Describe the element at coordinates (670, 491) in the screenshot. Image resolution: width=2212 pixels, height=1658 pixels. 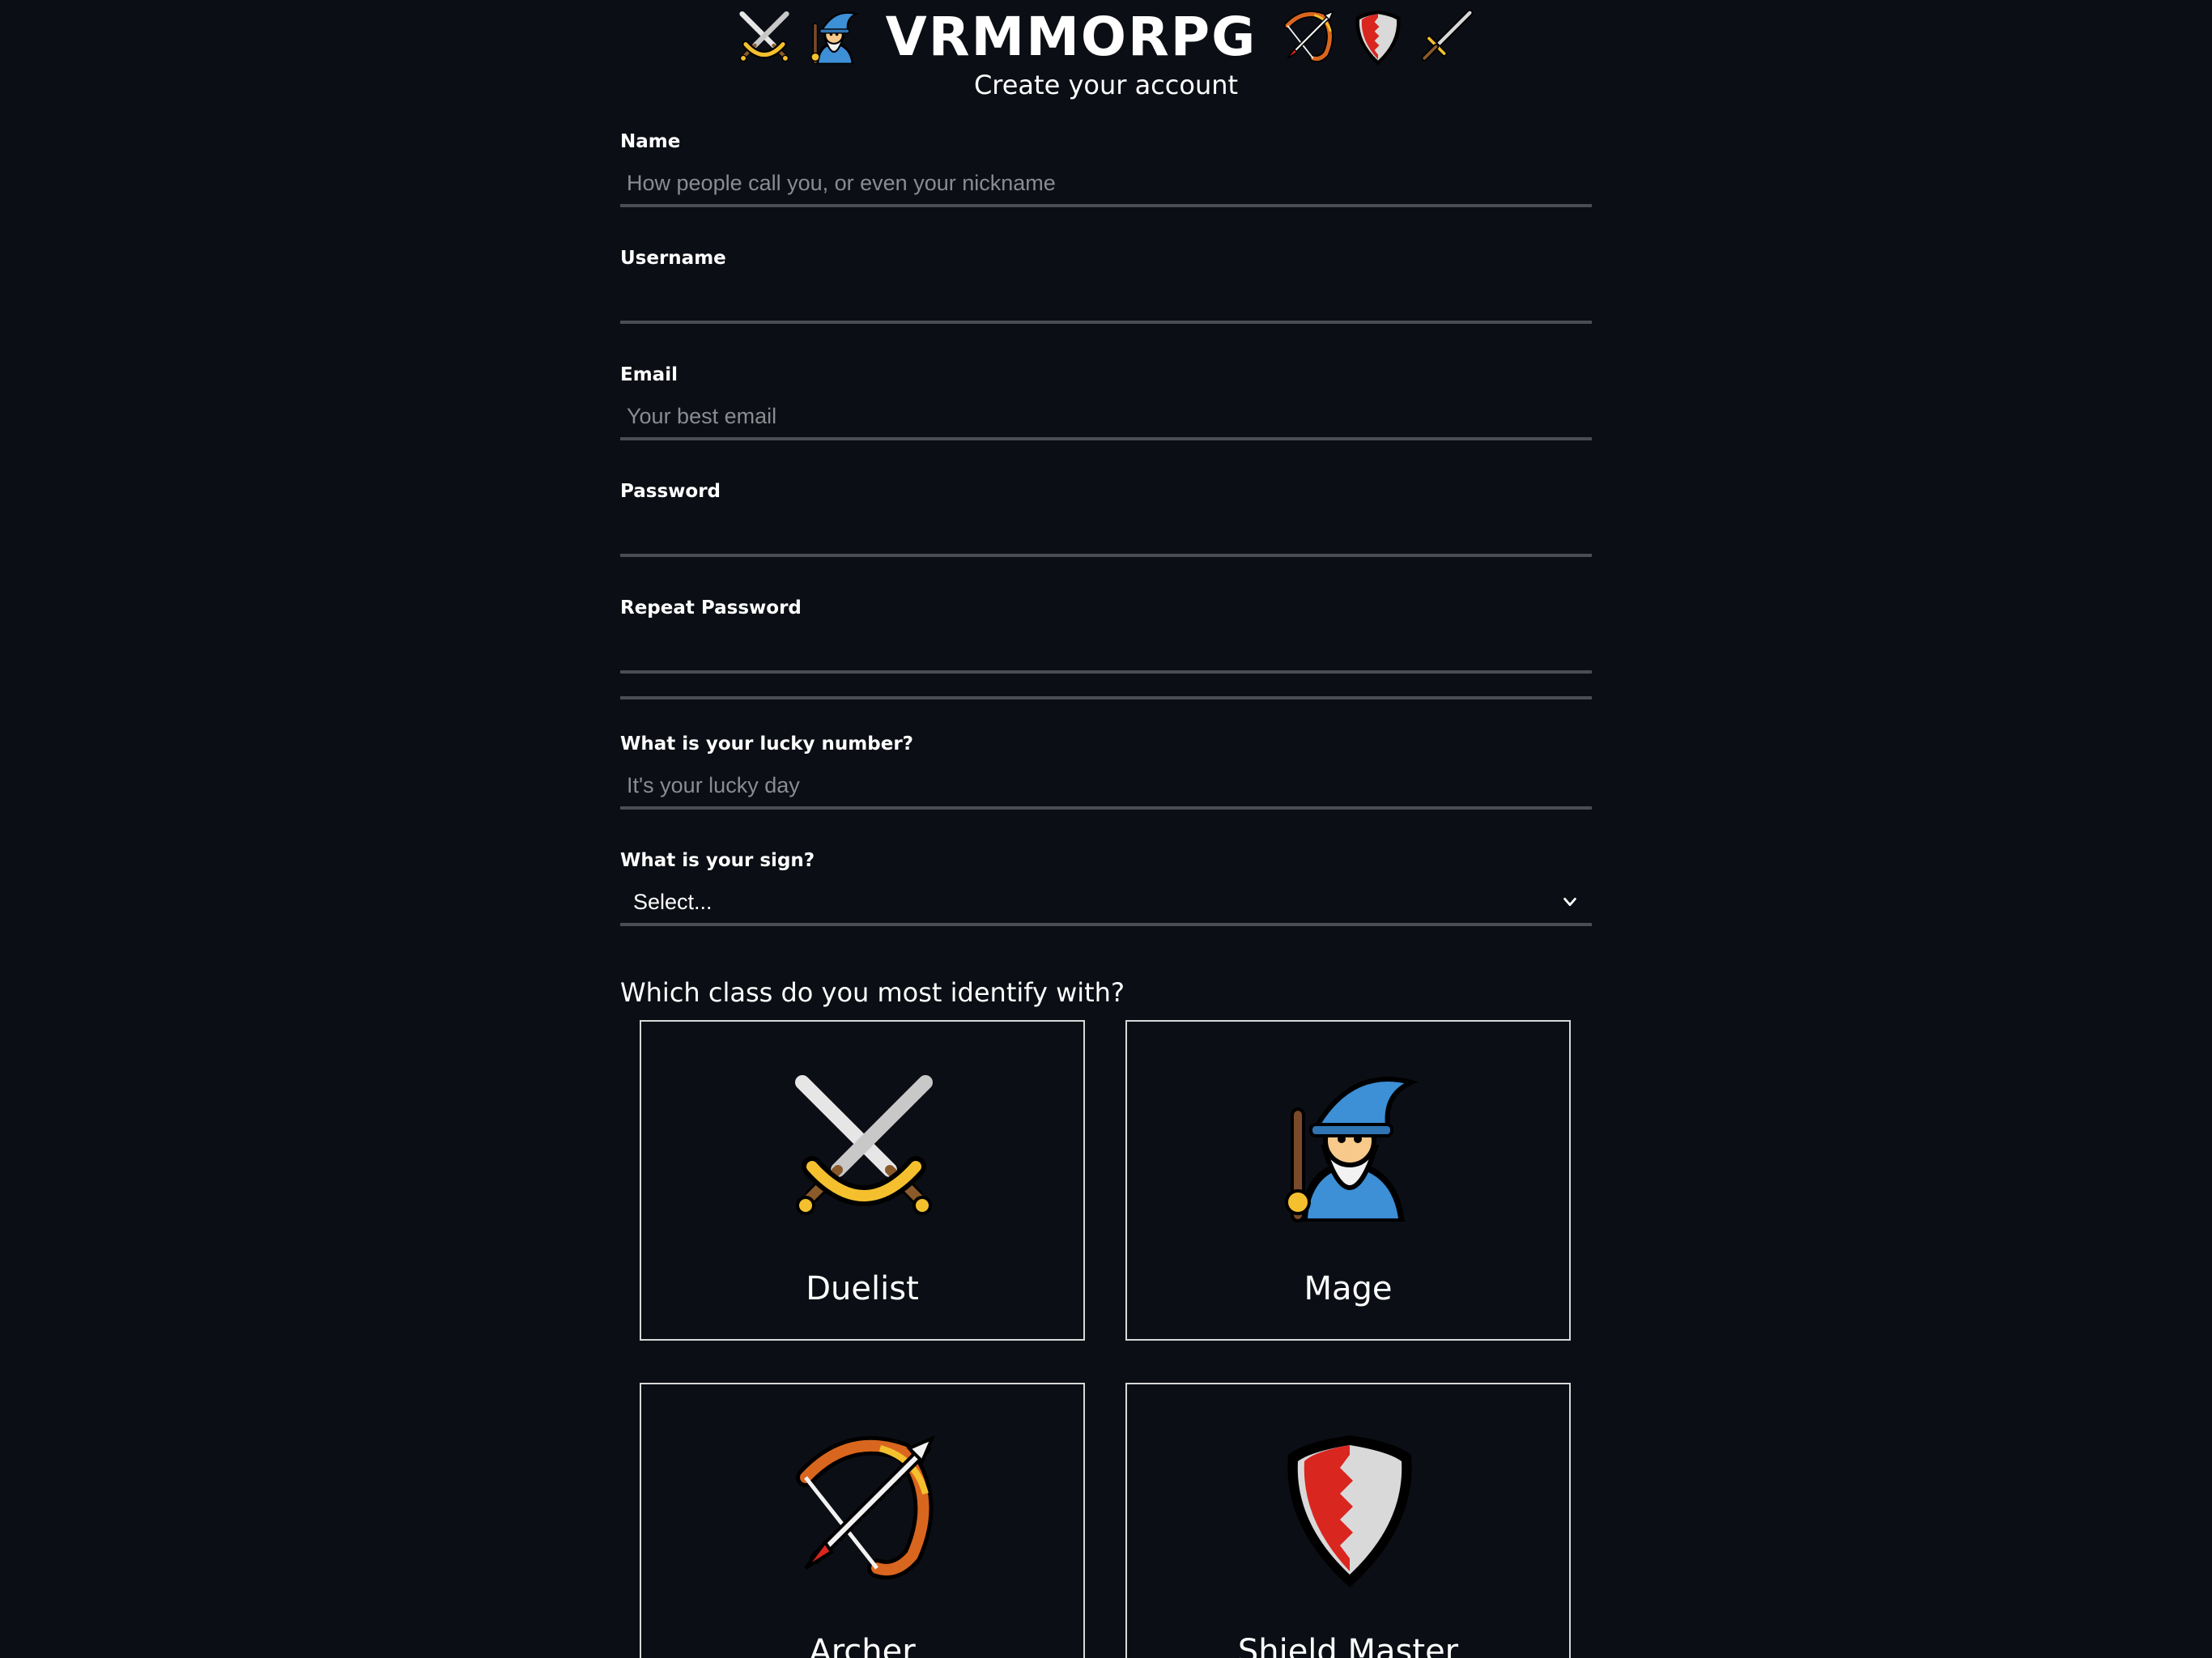
I see `password-label: Password` at that location.